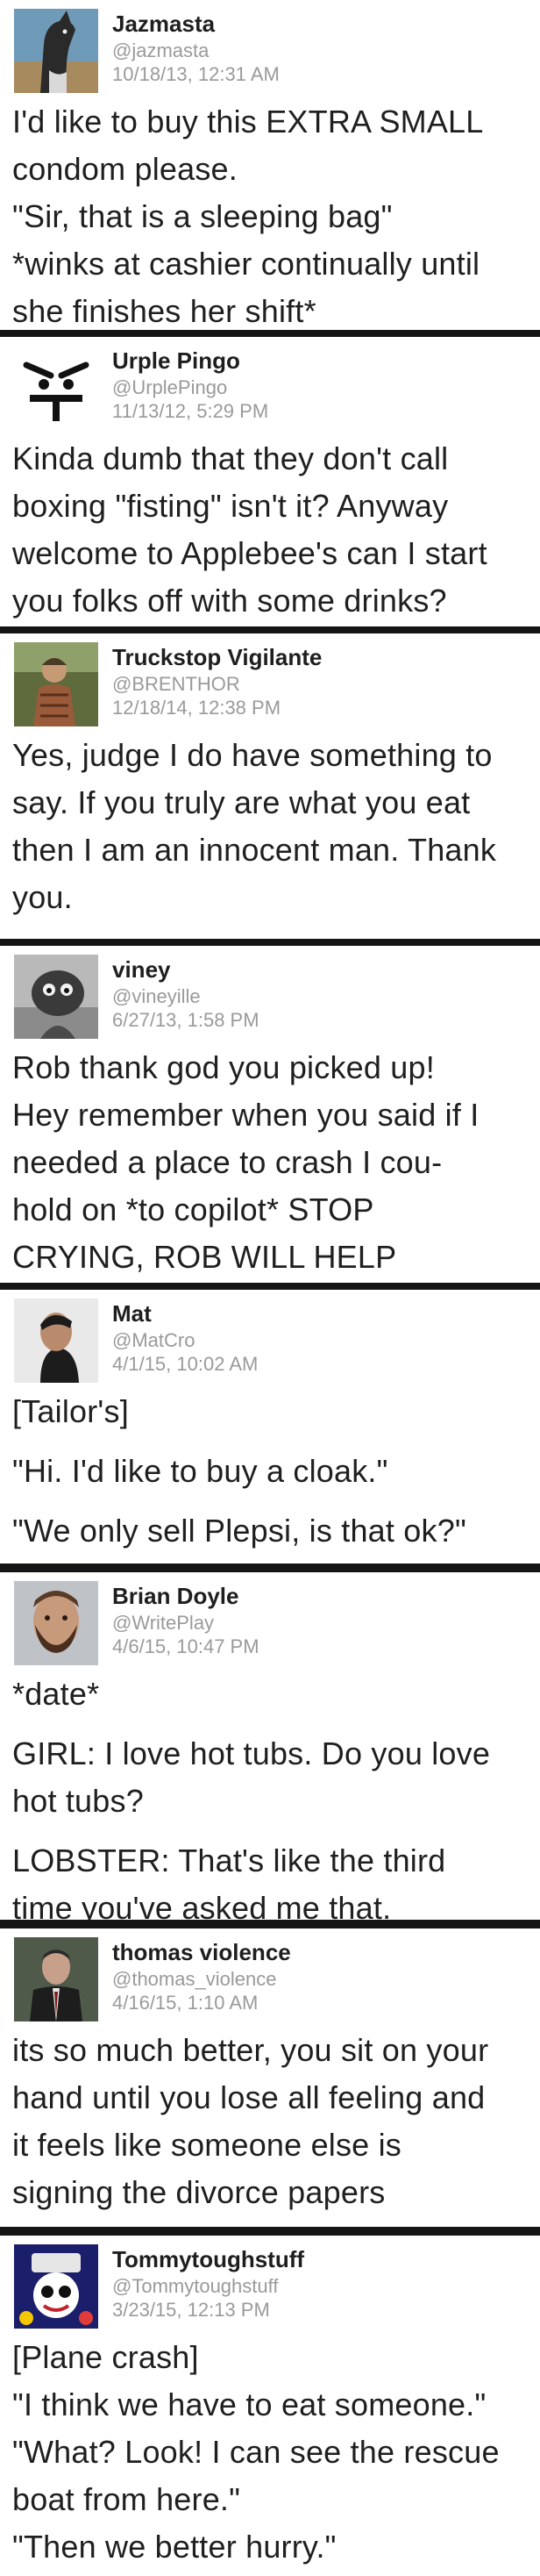 This screenshot has height=2576, width=540. What do you see at coordinates (228, 1162) in the screenshot?
I see `tweet-text-line: needed a place to crash I cou-` at bounding box center [228, 1162].